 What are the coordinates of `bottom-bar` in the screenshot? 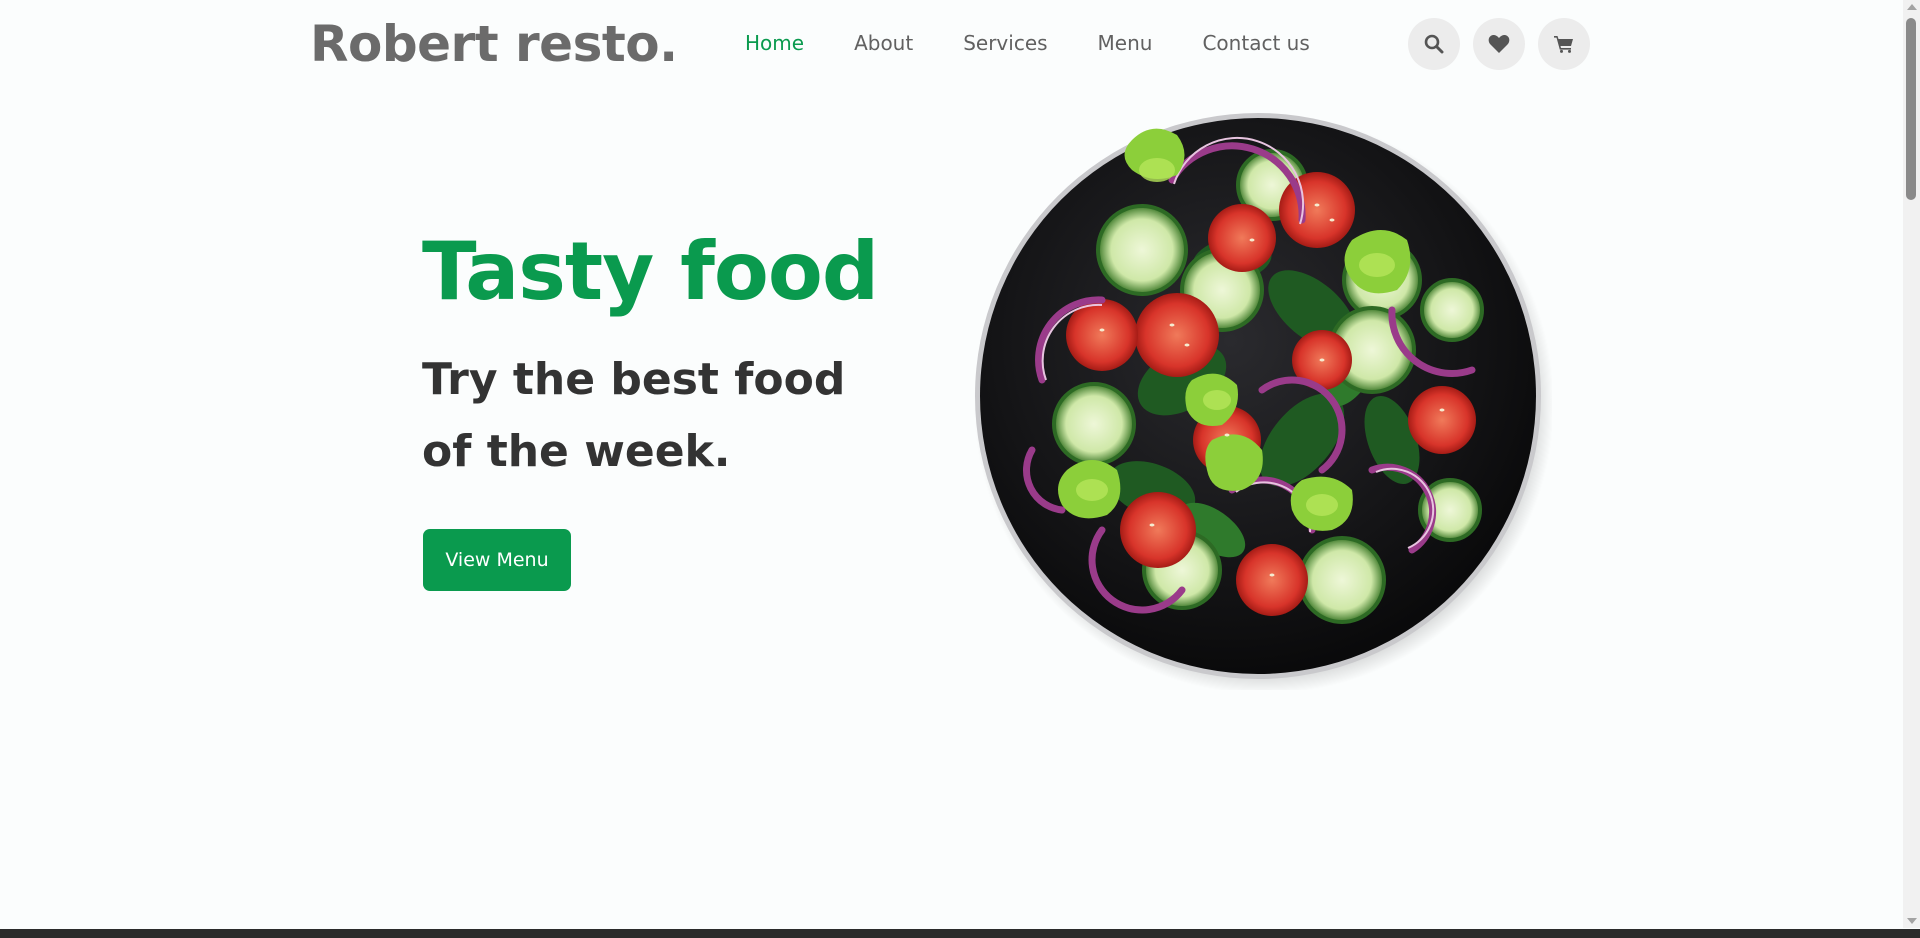 It's located at (960, 933).